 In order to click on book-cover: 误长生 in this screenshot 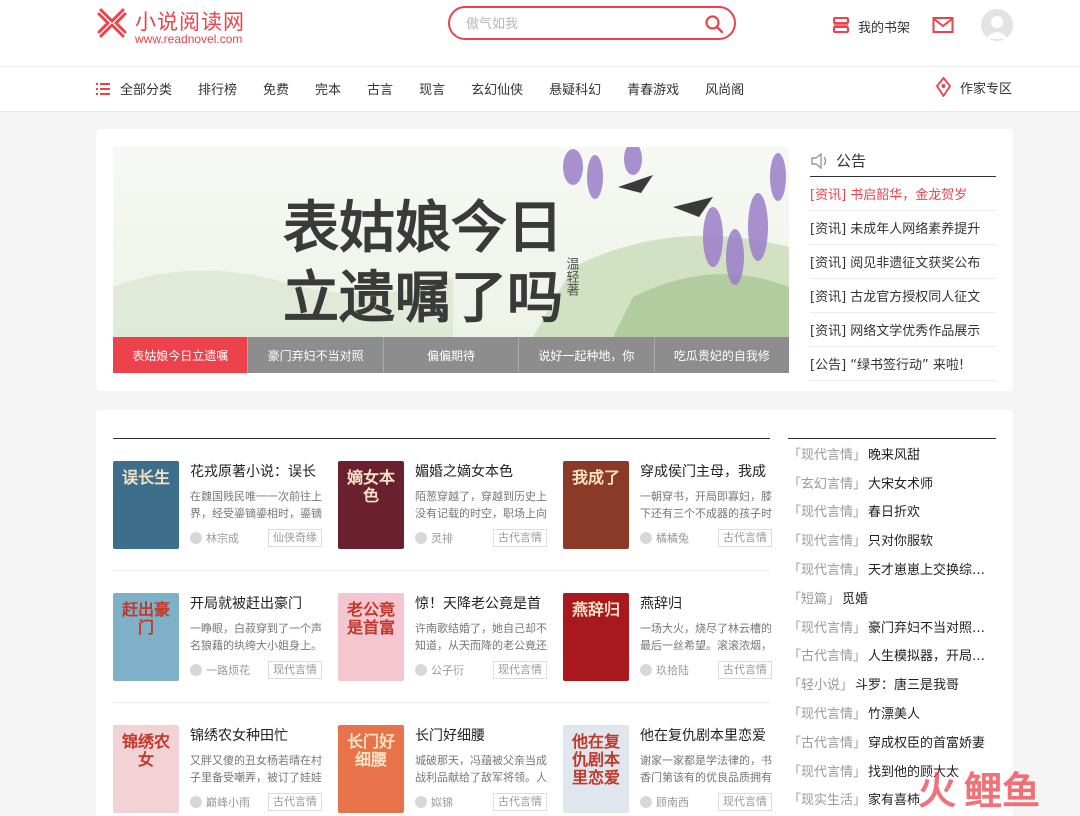, I will do `click(146, 505)`.